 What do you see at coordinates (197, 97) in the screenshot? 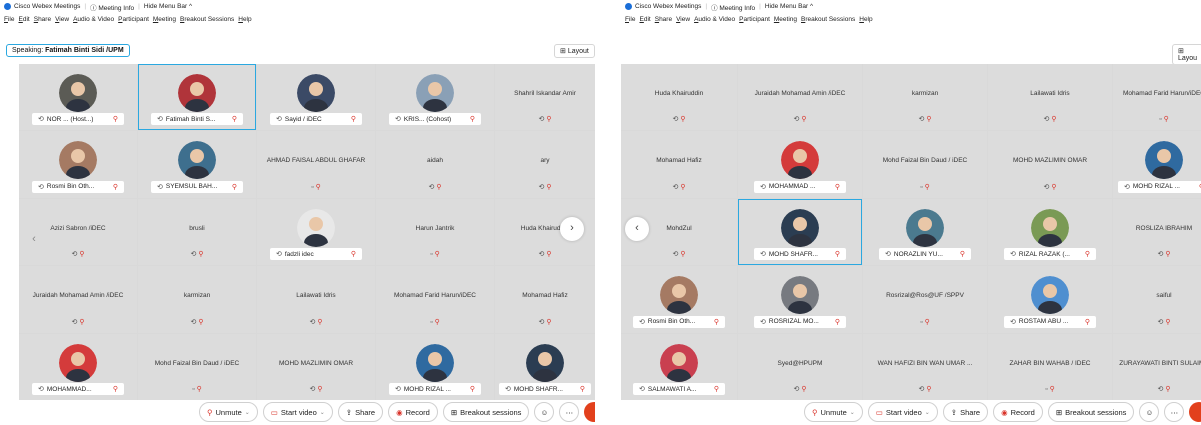
I see `participant-tile-selected: ⟲ Fatimah Binti S... ⚲` at bounding box center [197, 97].